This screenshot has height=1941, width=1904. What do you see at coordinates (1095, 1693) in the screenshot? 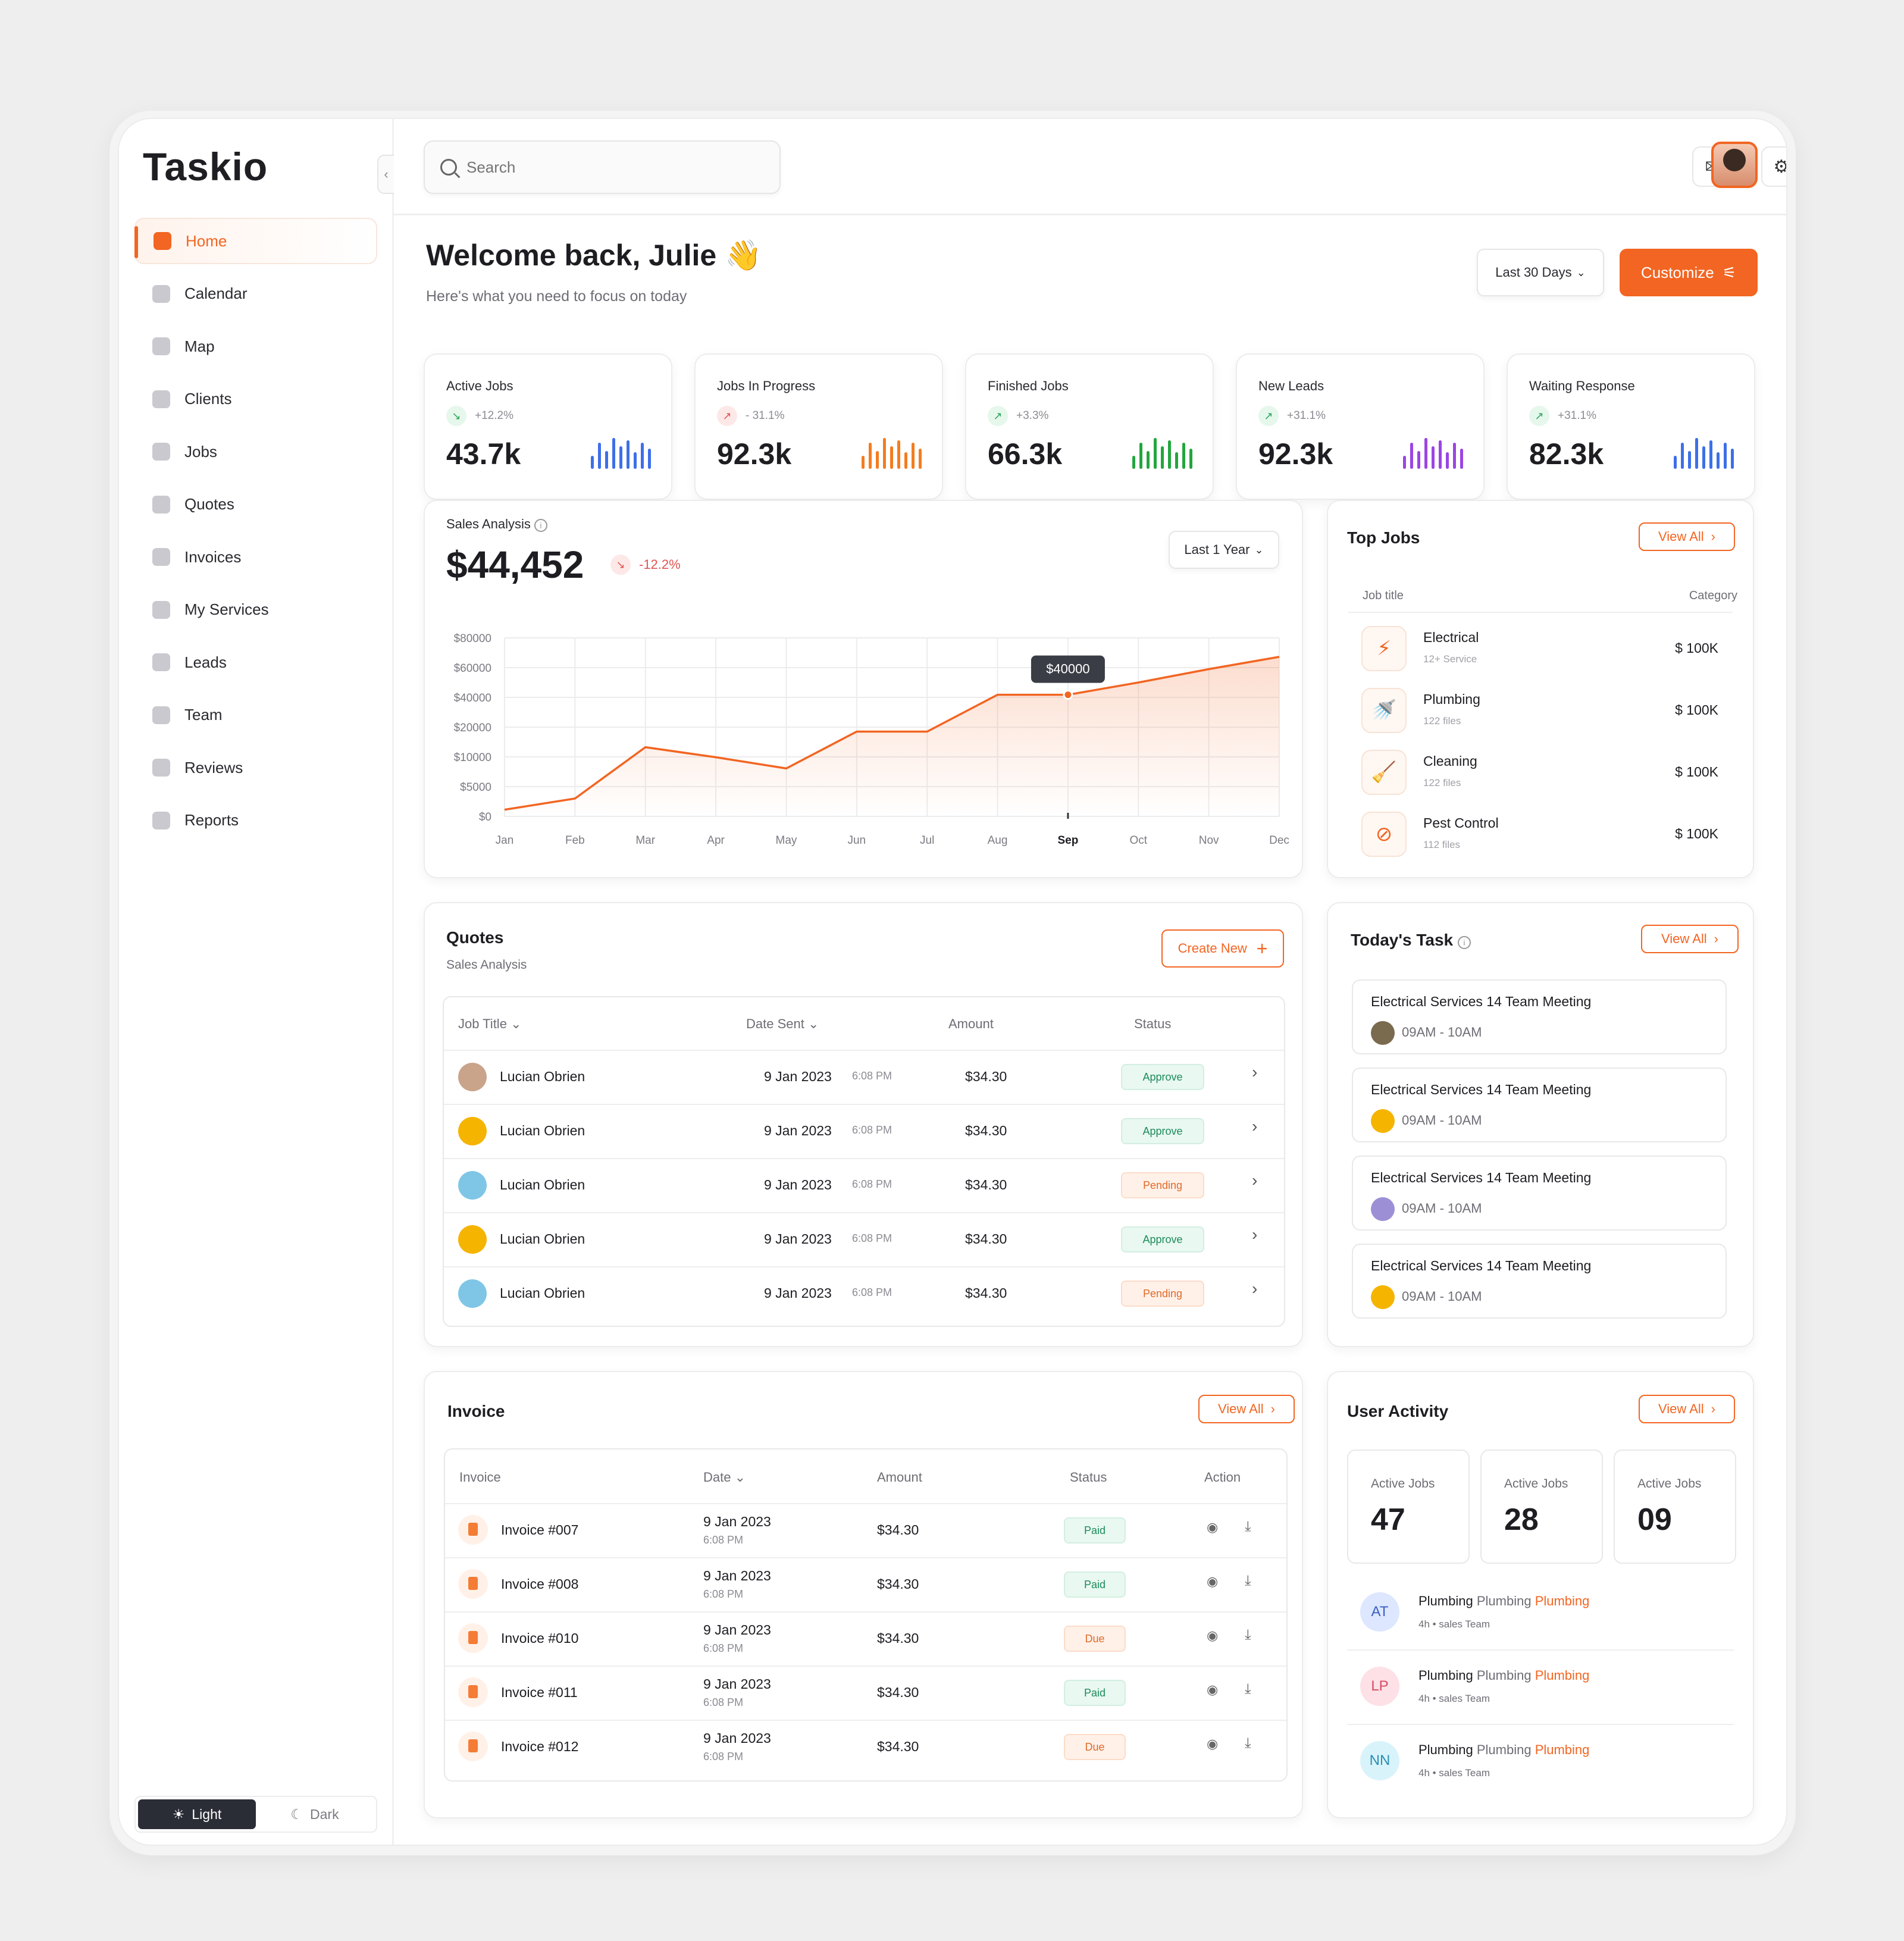
I see `status-badge: Paid` at bounding box center [1095, 1693].